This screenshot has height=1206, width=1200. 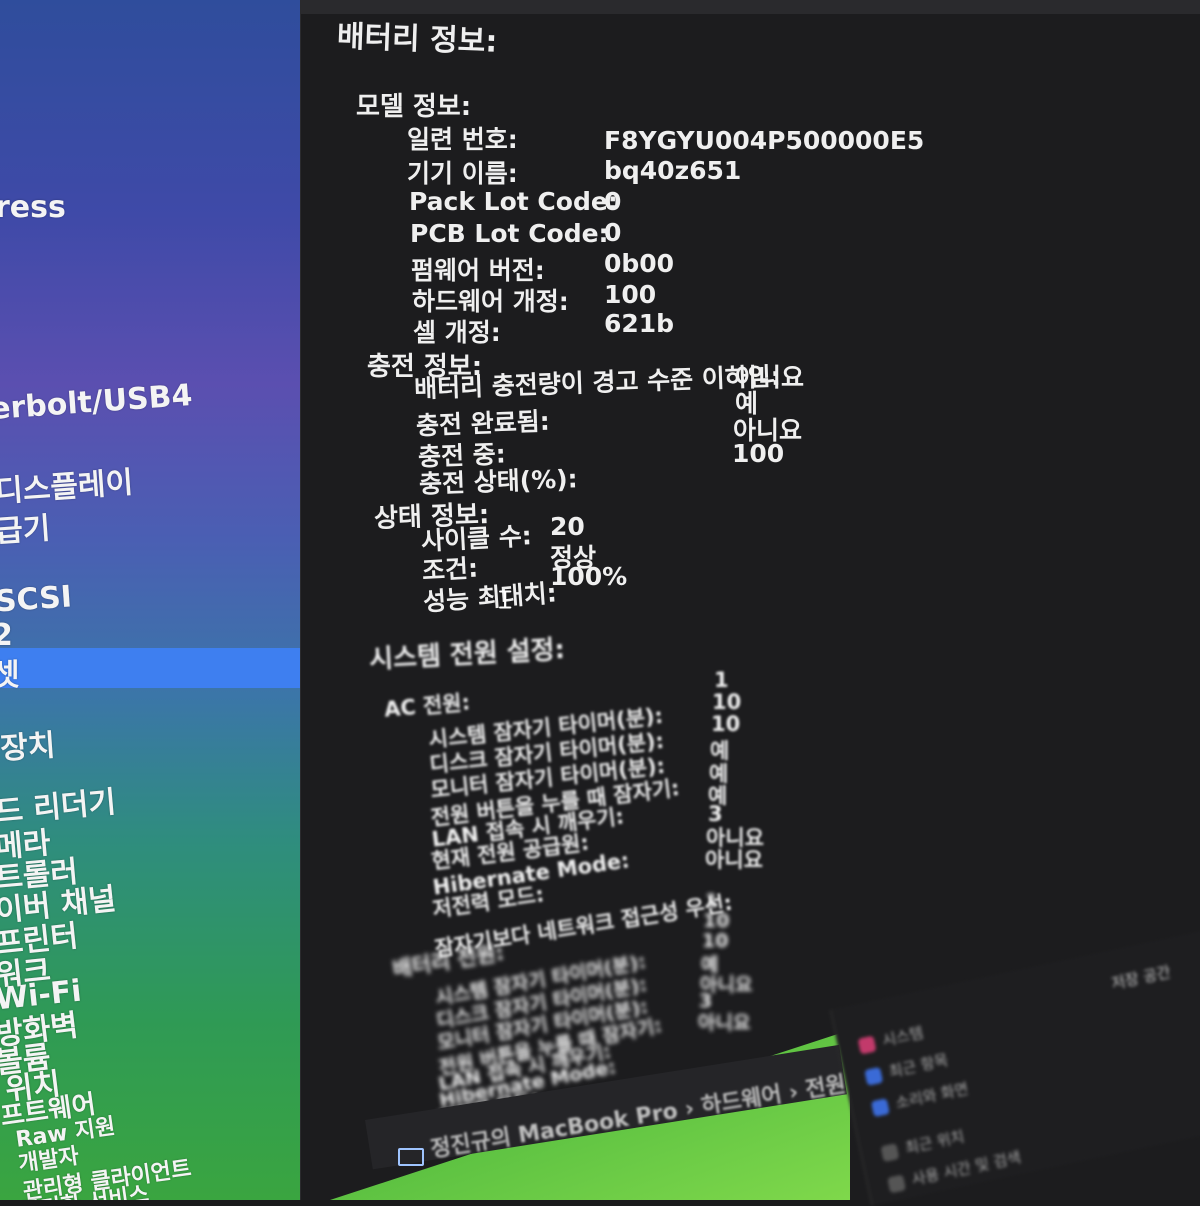 What do you see at coordinates (462, 173) in the screenshot?
I see `model-label: 기기 이름:` at bounding box center [462, 173].